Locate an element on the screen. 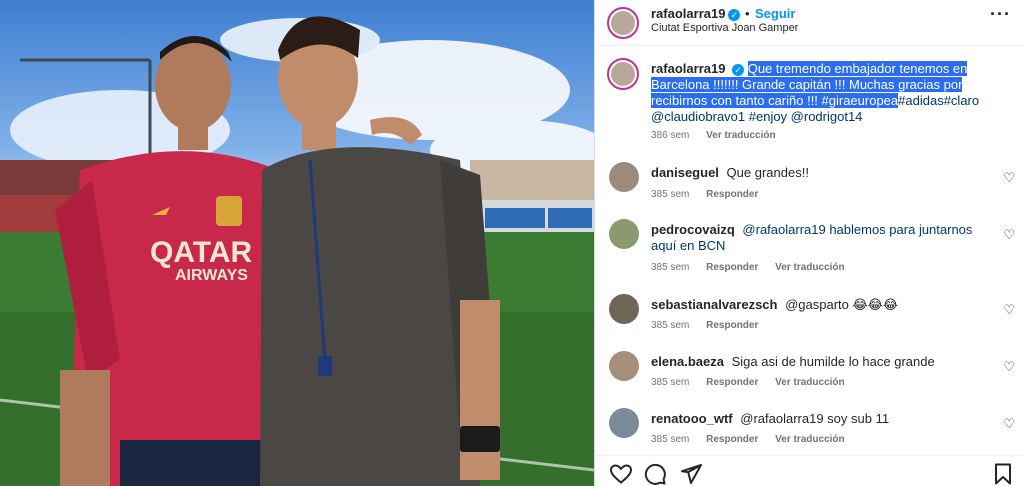  shirt-sponsor-line2: AIRWAYS is located at coordinates (211, 275).